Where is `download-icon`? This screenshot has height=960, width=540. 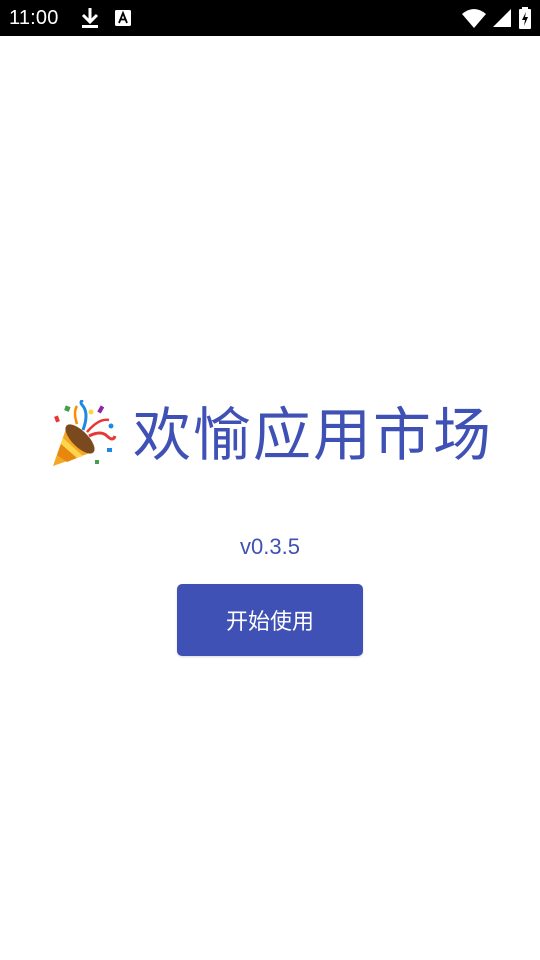
download-icon is located at coordinates (90, 18).